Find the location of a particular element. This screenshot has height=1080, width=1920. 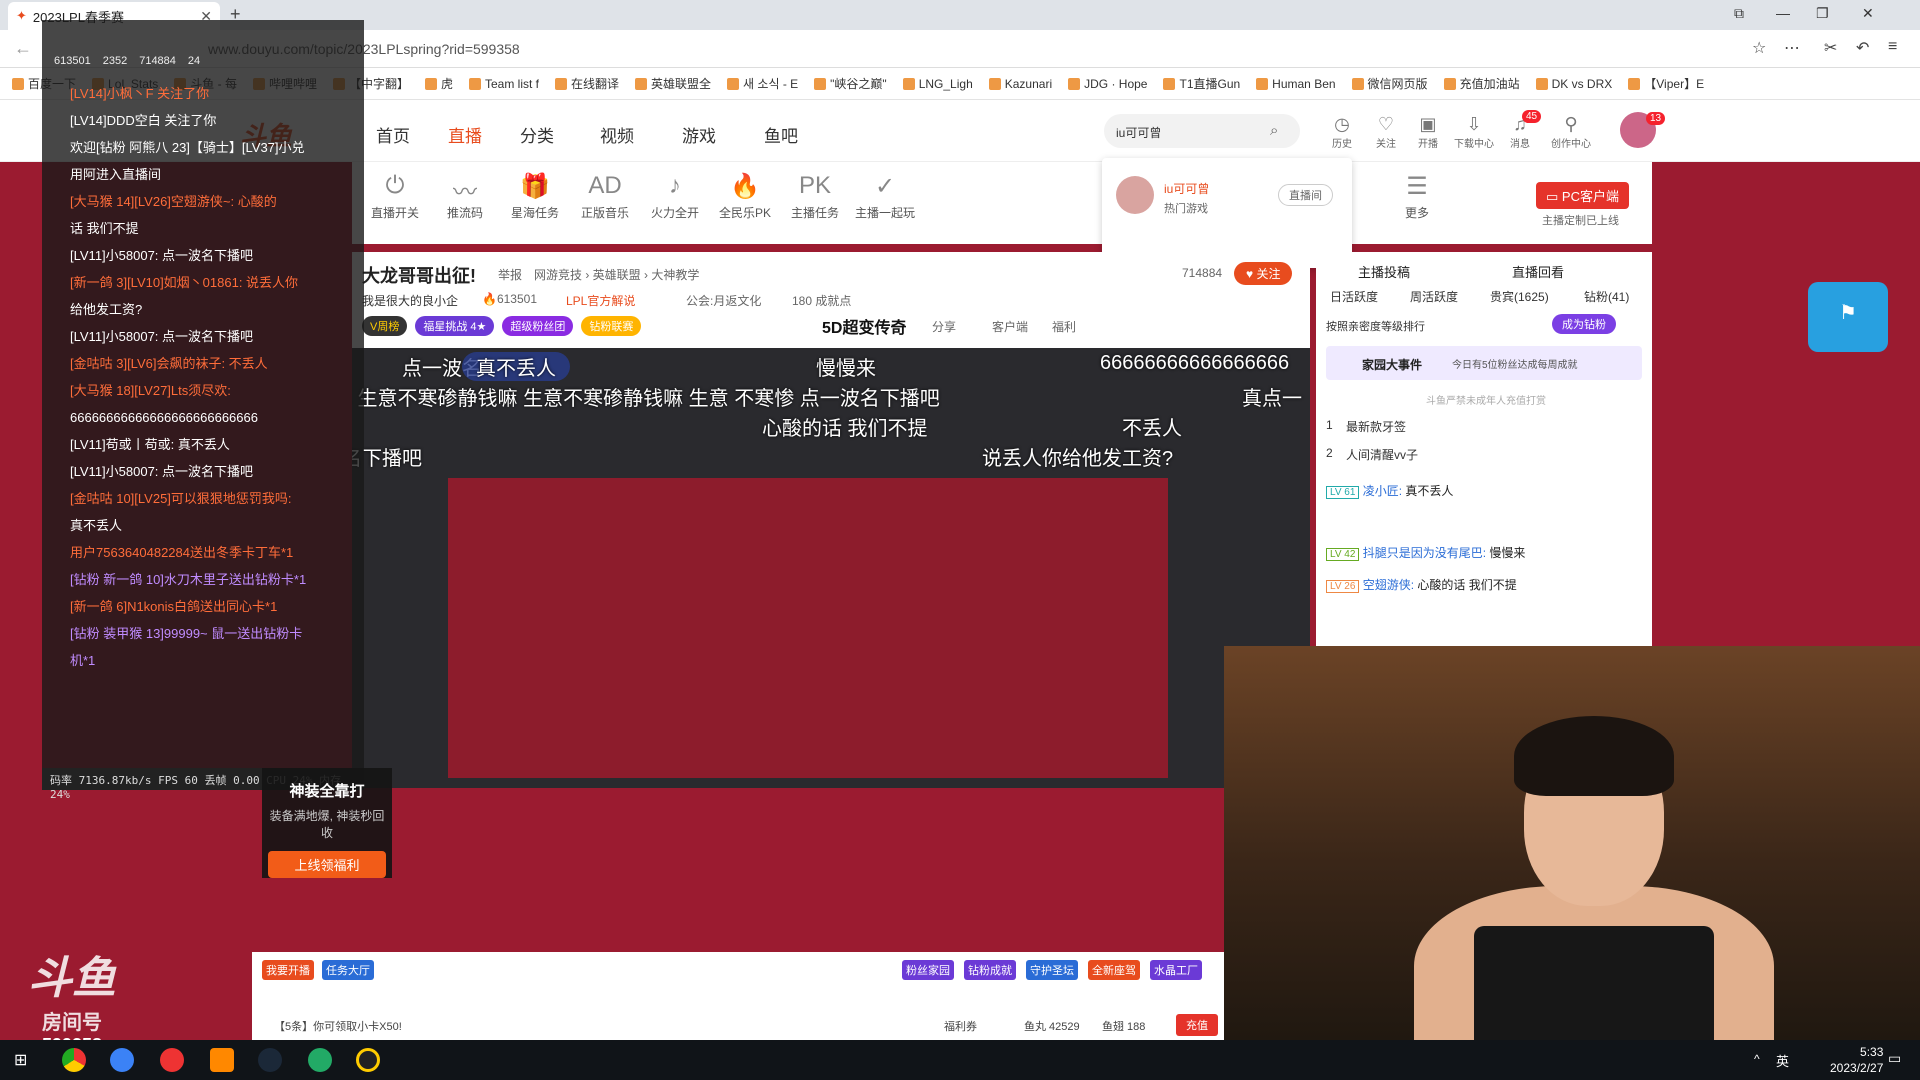

windows-start-icon: ⊞ is located at coordinates (20, 1060).